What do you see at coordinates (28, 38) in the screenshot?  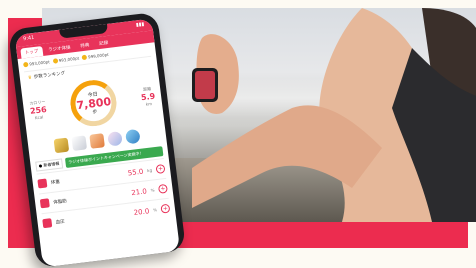 I see `status-time: 9:41` at bounding box center [28, 38].